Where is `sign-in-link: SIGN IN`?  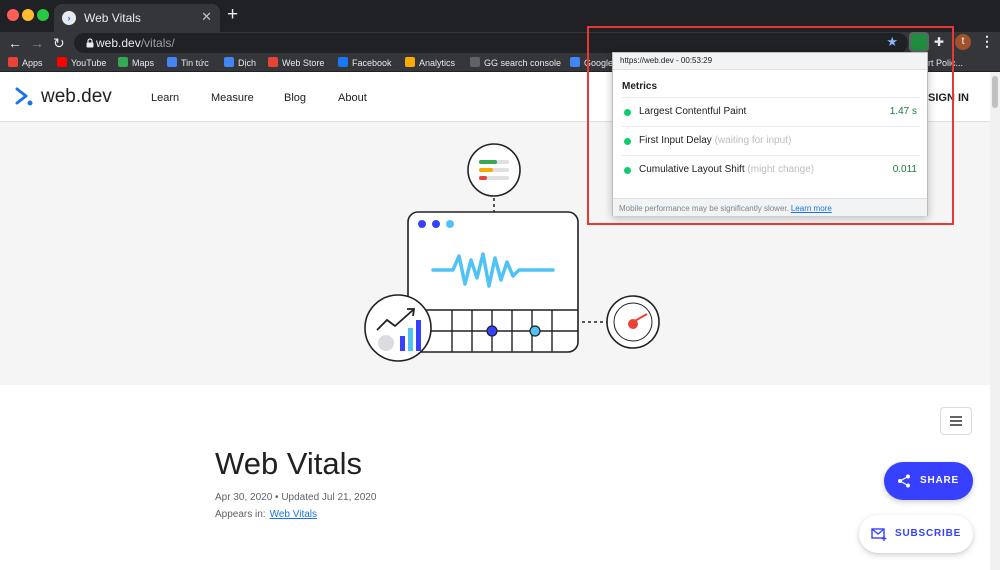 sign-in-link: SIGN IN is located at coordinates (948, 98).